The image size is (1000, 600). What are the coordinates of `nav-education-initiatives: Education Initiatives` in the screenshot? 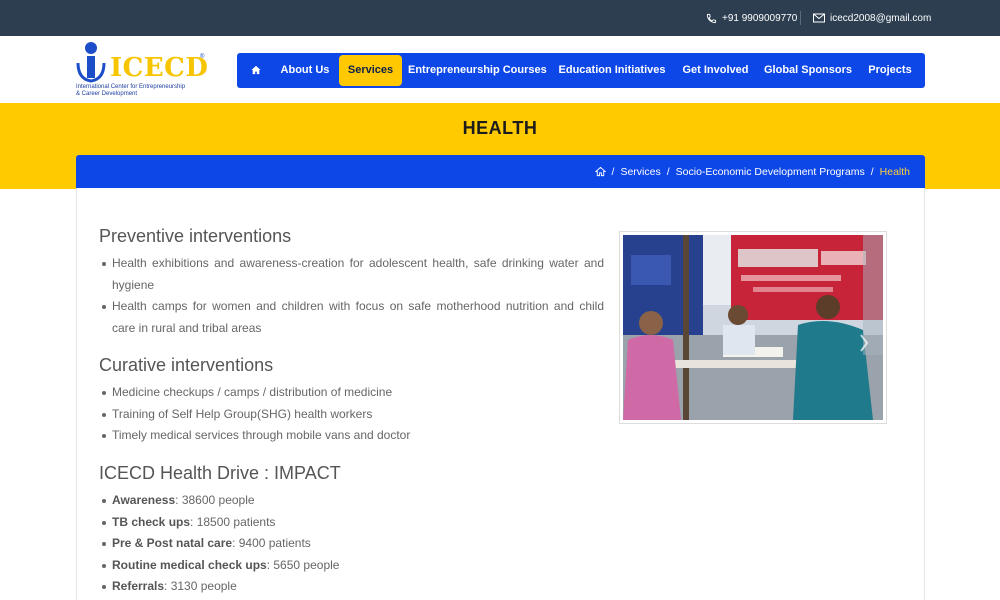 It's located at (612, 70).